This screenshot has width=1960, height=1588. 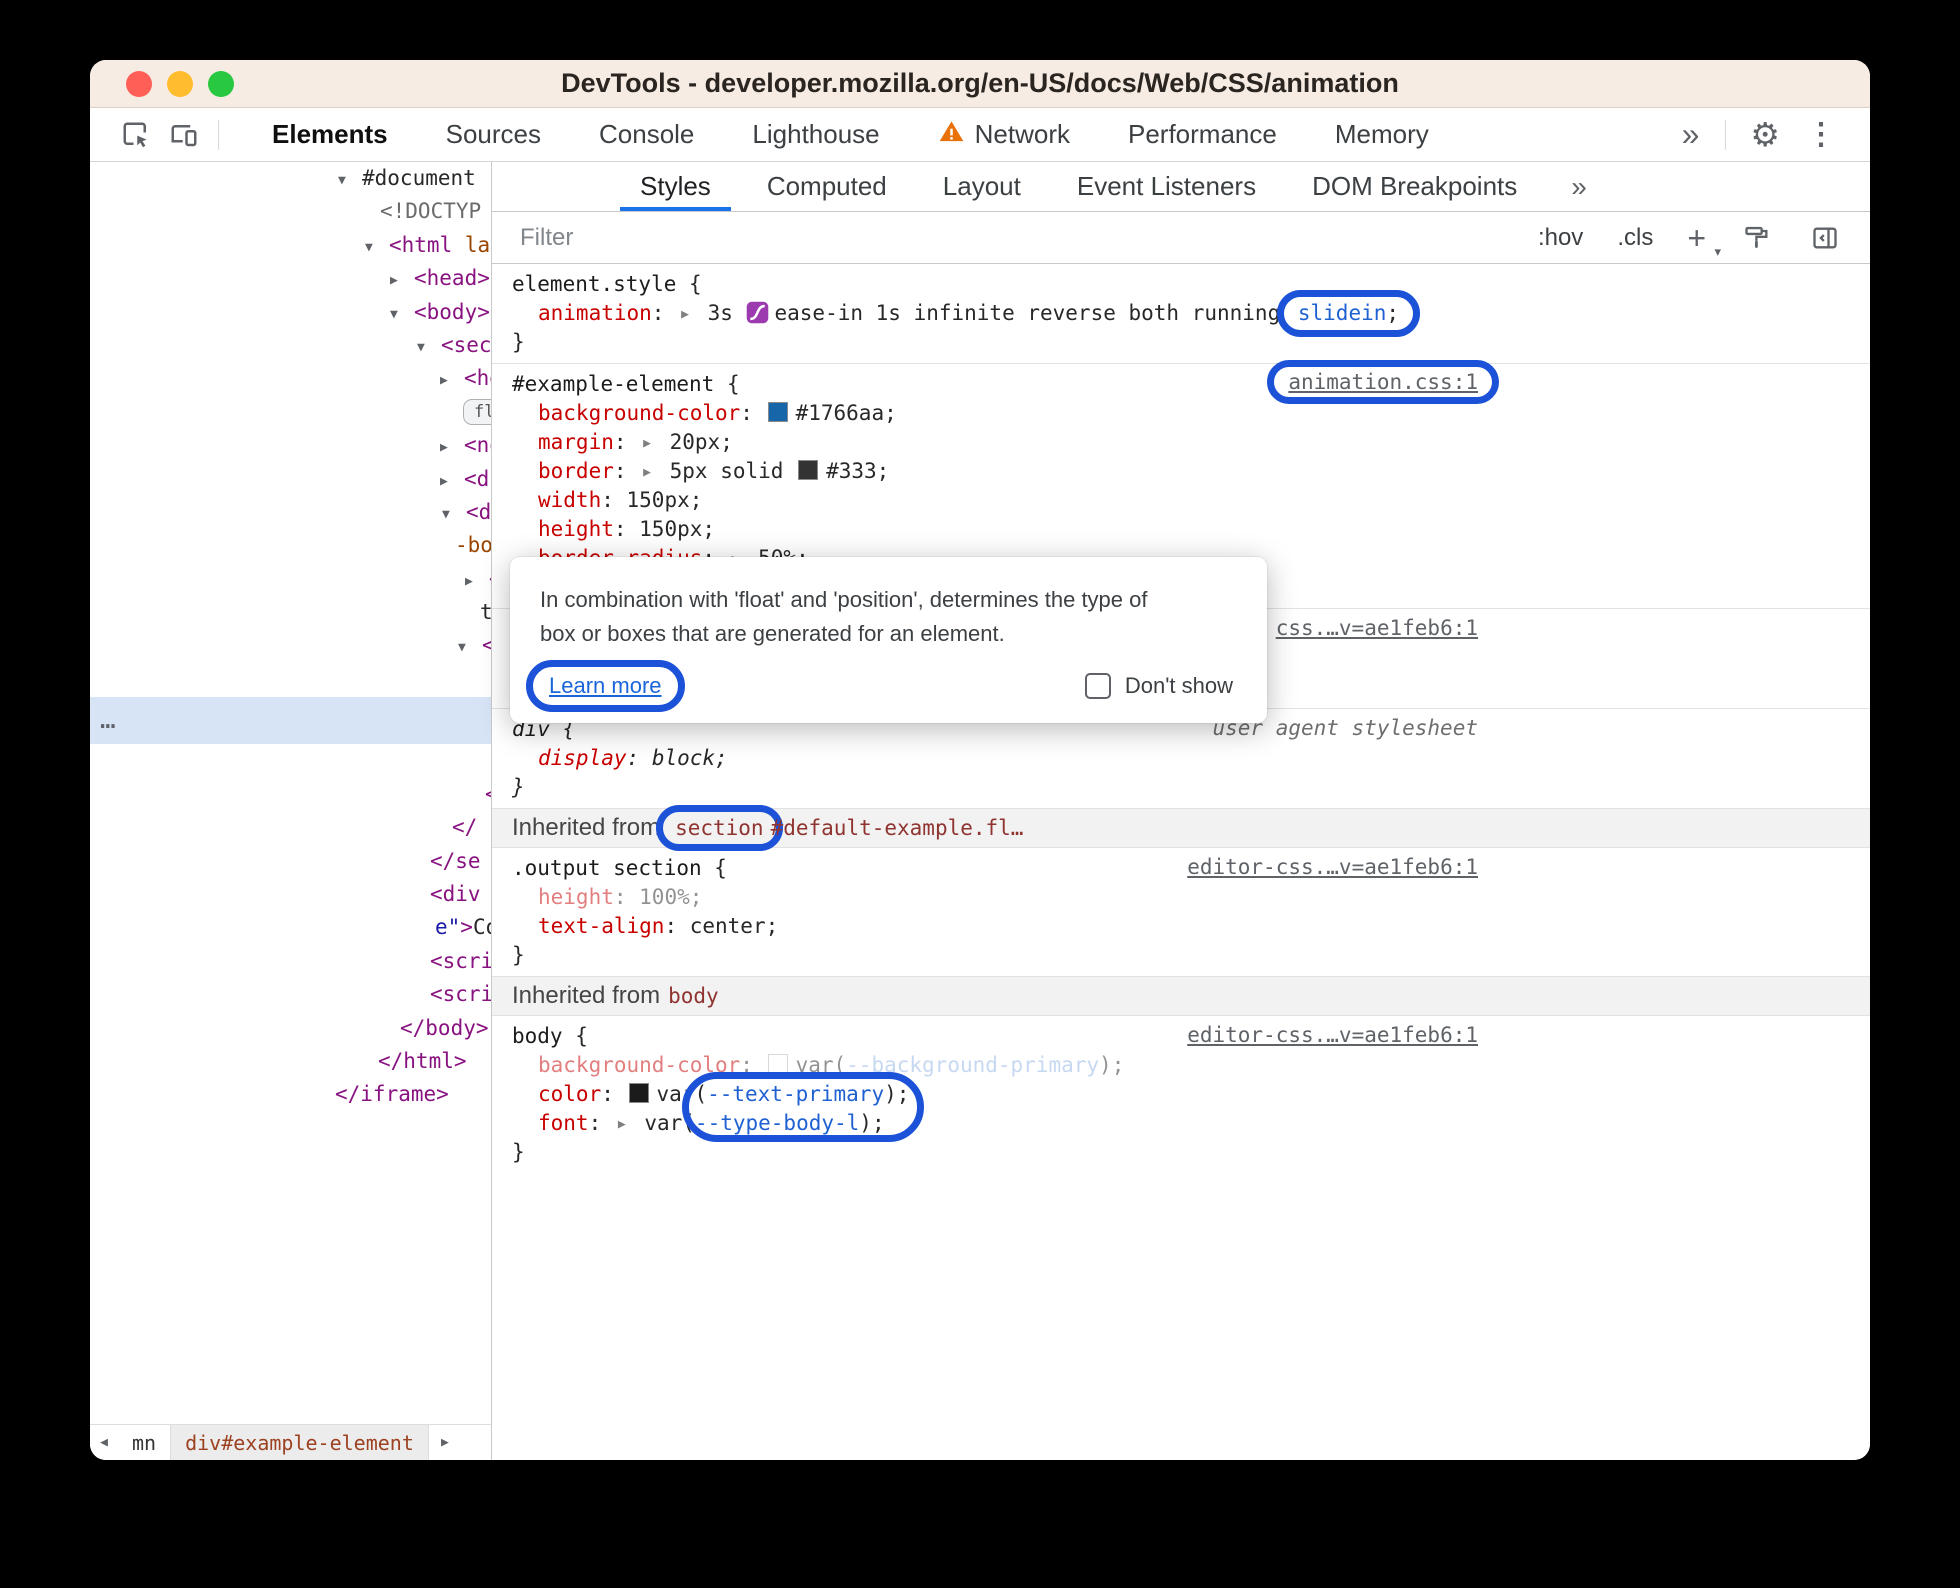 I want to click on css-declaration: body {, so click(x=1181, y=1036).